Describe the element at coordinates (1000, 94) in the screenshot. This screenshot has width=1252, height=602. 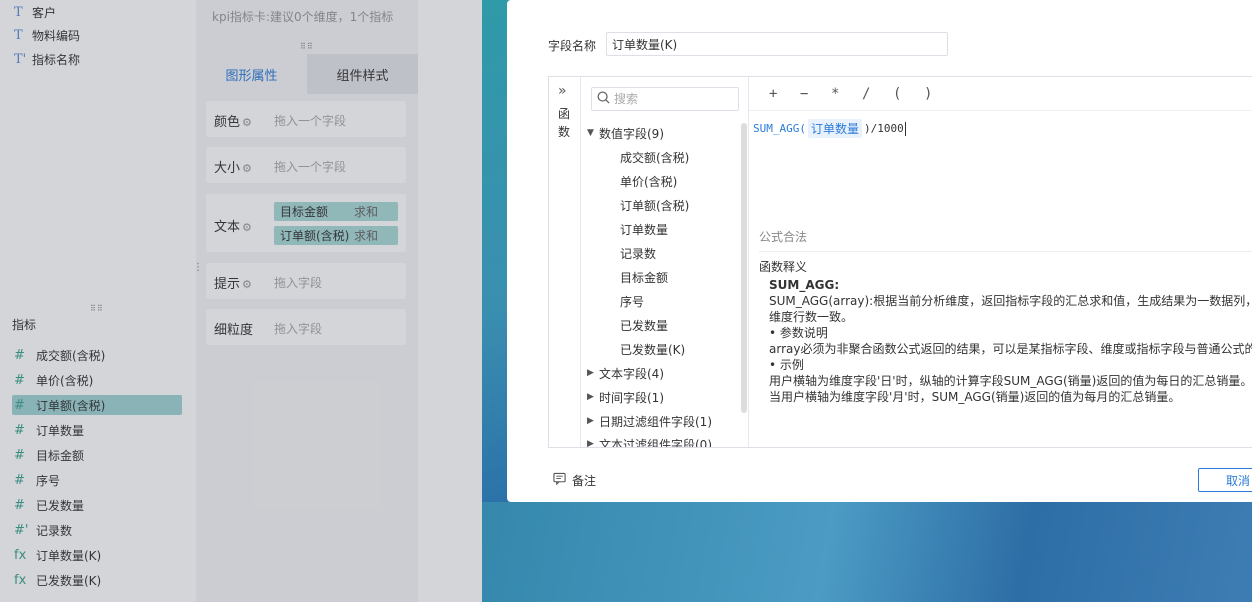
I see `operator-toolbar: + − * / ( )` at that location.